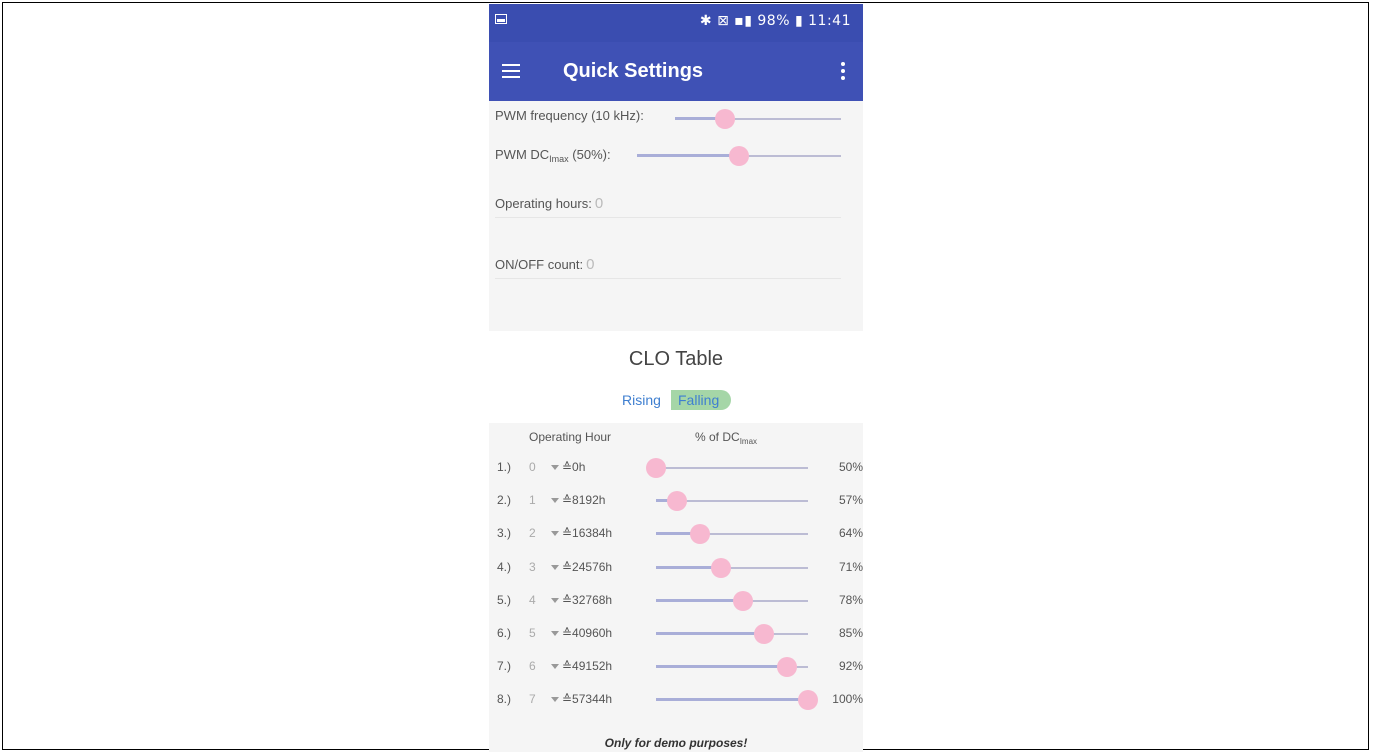  I want to click on row-hours: ≙57344h, so click(587, 699).